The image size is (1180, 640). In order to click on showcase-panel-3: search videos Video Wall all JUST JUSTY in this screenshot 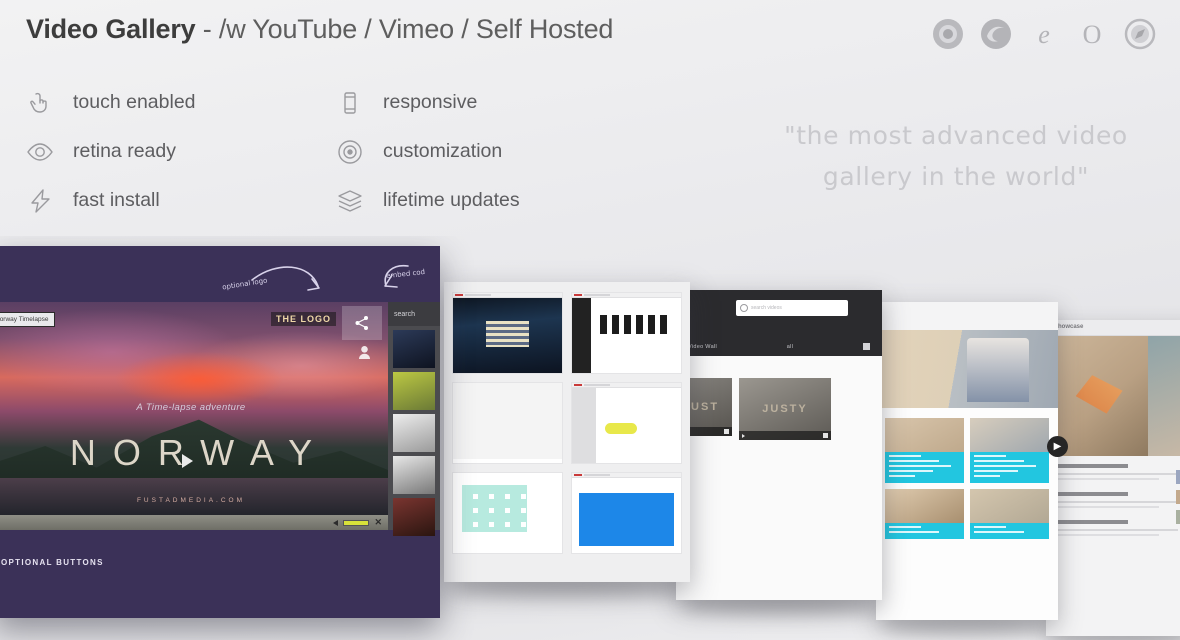, I will do `click(776, 452)`.